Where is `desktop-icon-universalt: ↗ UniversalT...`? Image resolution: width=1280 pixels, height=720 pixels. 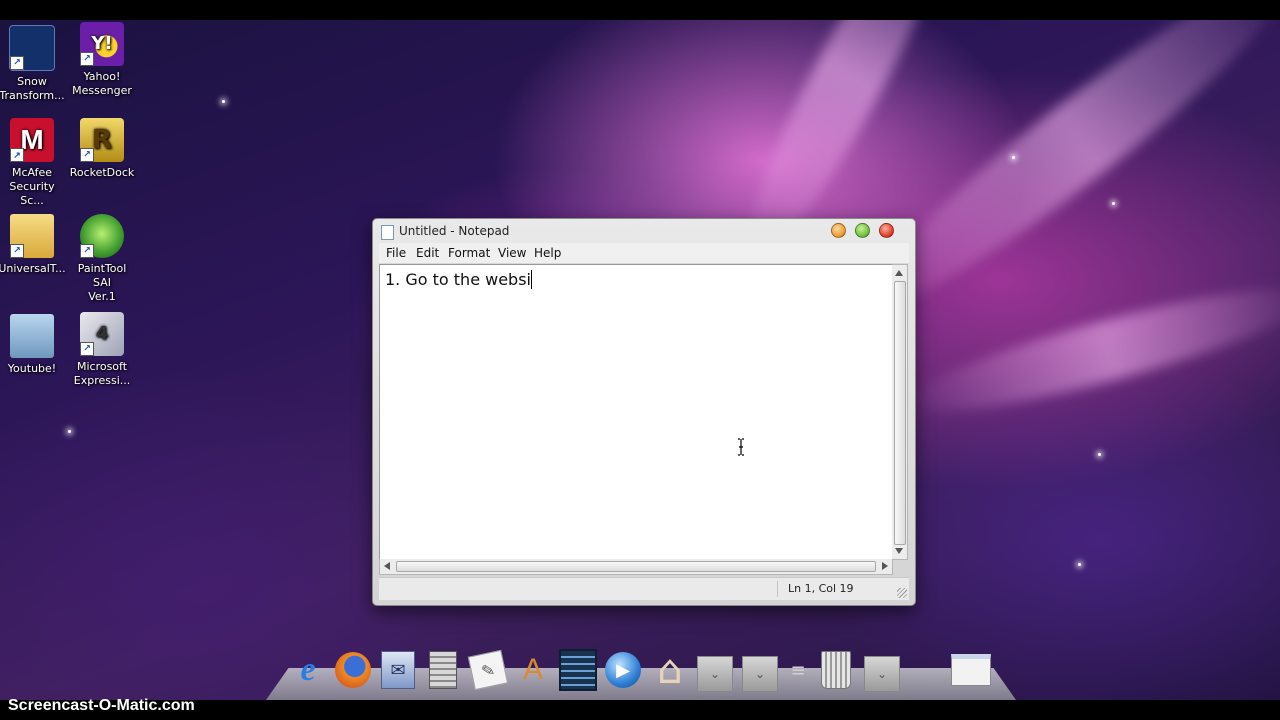
desktop-icon-universalt: ↗ UniversalT... is located at coordinates (33, 245).